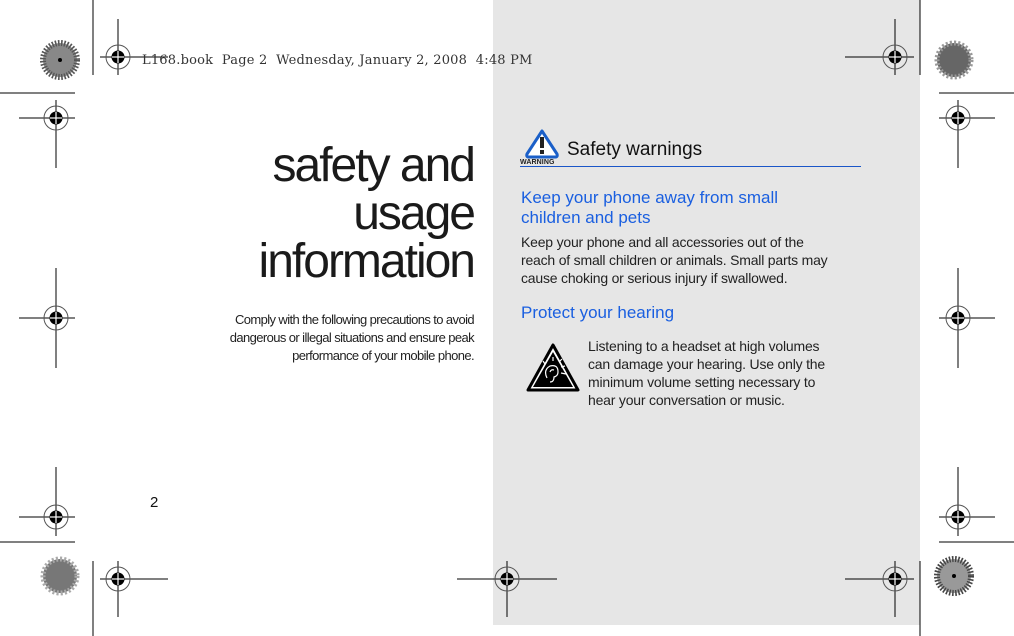 The width and height of the screenshot is (1014, 636). I want to click on intro-line: performance of your mobile phone., so click(383, 355).